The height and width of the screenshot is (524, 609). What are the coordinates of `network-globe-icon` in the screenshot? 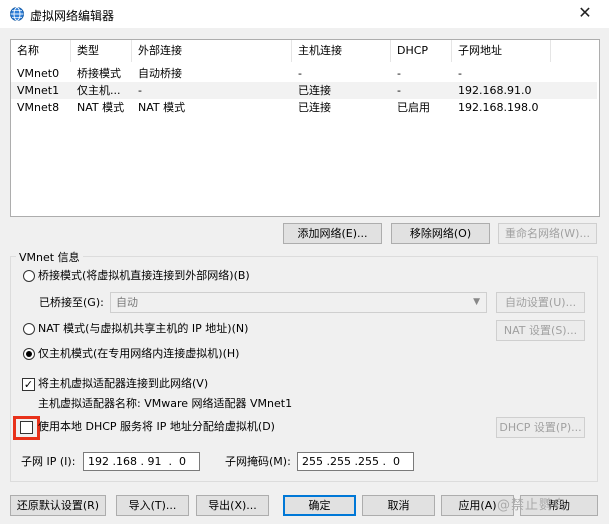 It's located at (17, 14).